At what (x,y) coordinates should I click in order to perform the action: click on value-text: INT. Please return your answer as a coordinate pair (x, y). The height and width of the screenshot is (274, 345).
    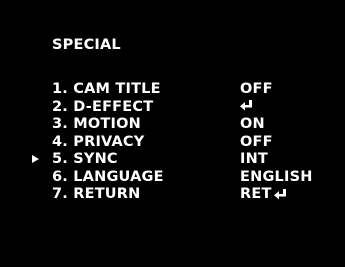
    Looking at the image, I should click on (254, 159).